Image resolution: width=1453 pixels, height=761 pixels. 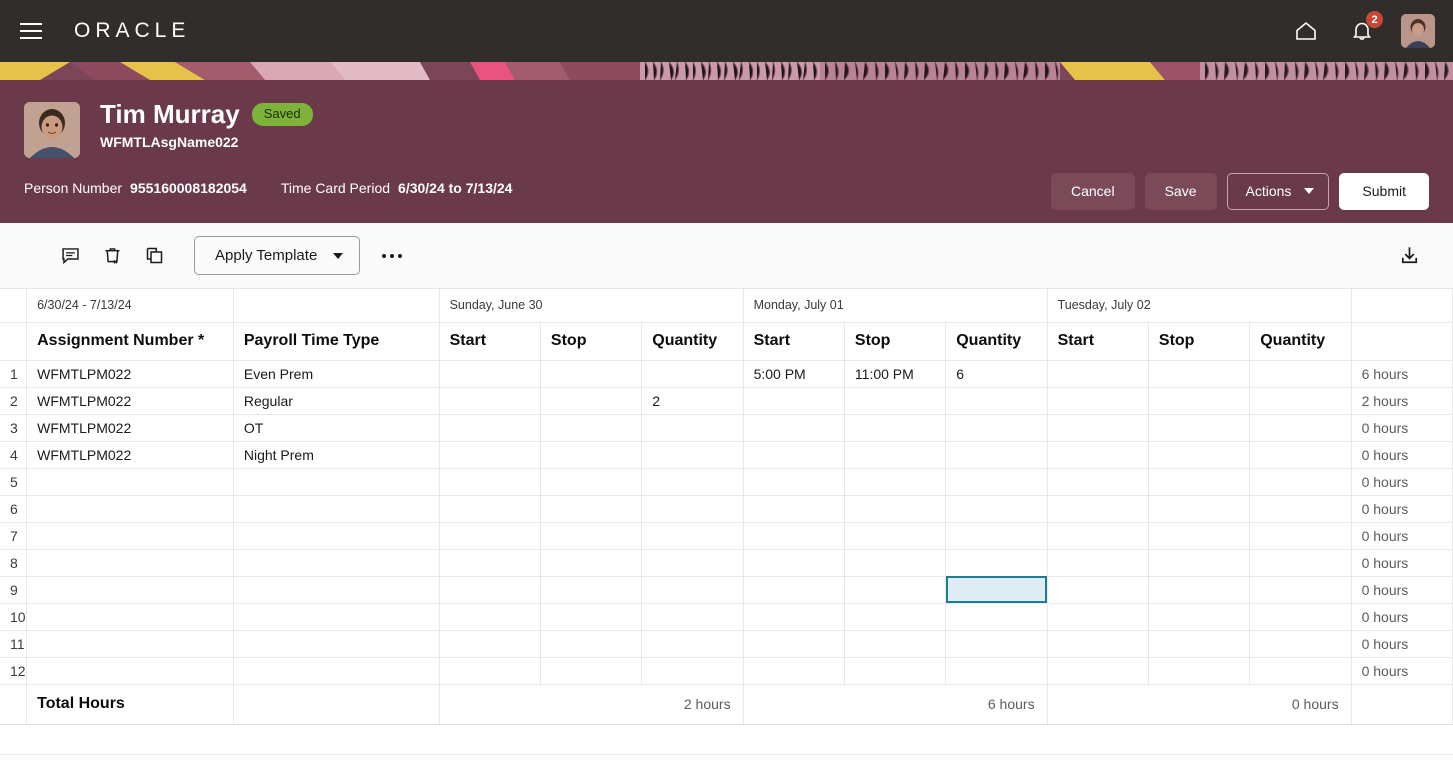 I want to click on table-row: 12 0 hours, so click(x=726, y=671).